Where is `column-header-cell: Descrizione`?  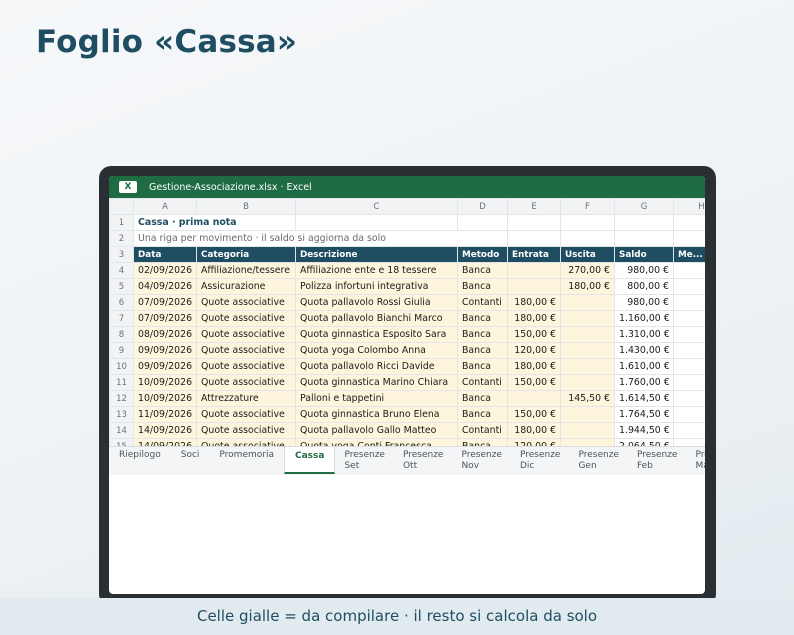
column-header-cell: Descrizione is located at coordinates (376, 254).